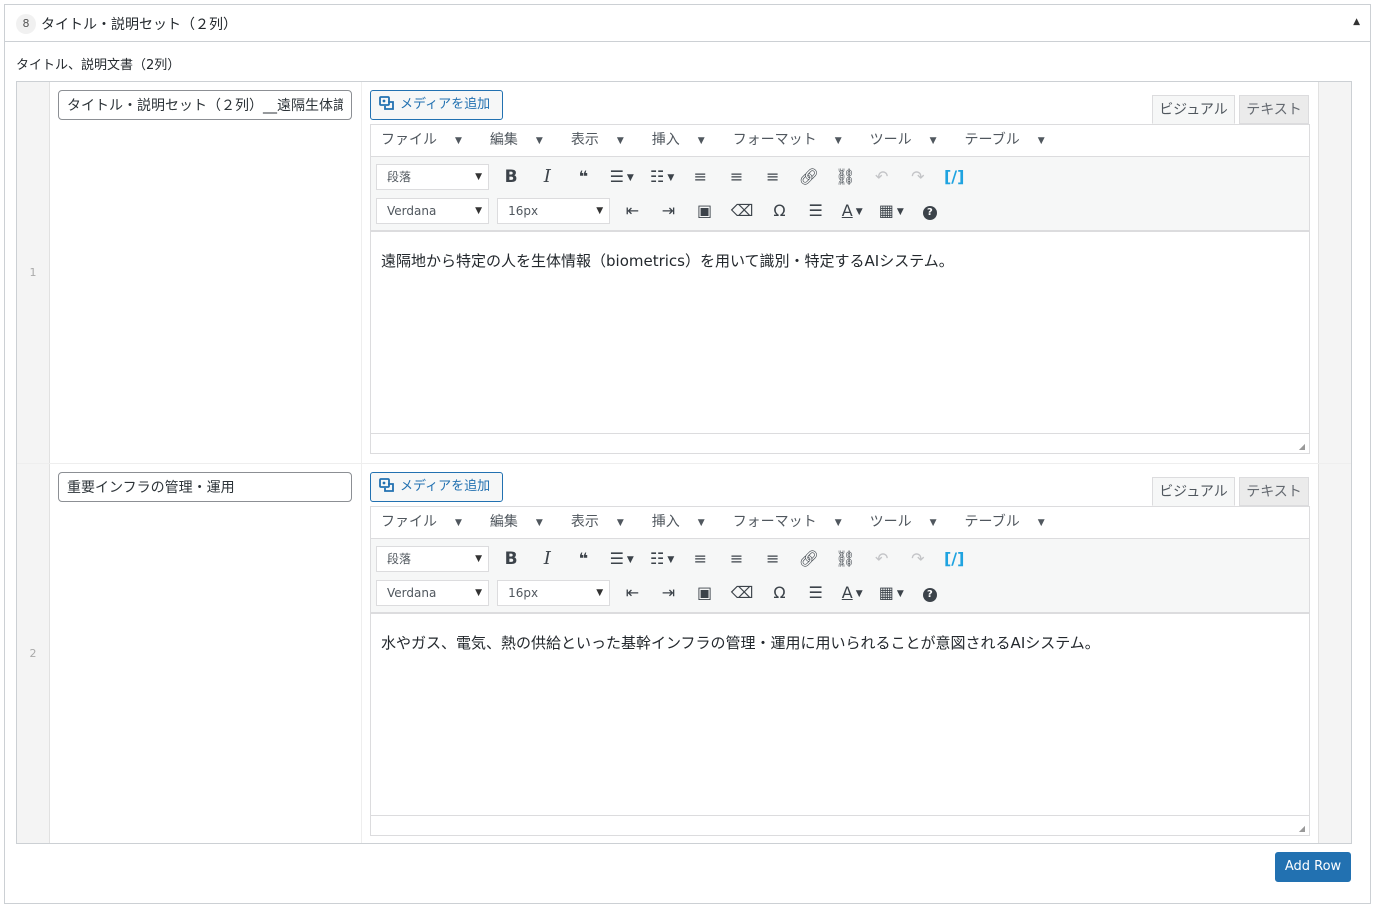 The image size is (1376, 907). Describe the element at coordinates (206, 272) in the screenshot. I see `title-cell` at that location.